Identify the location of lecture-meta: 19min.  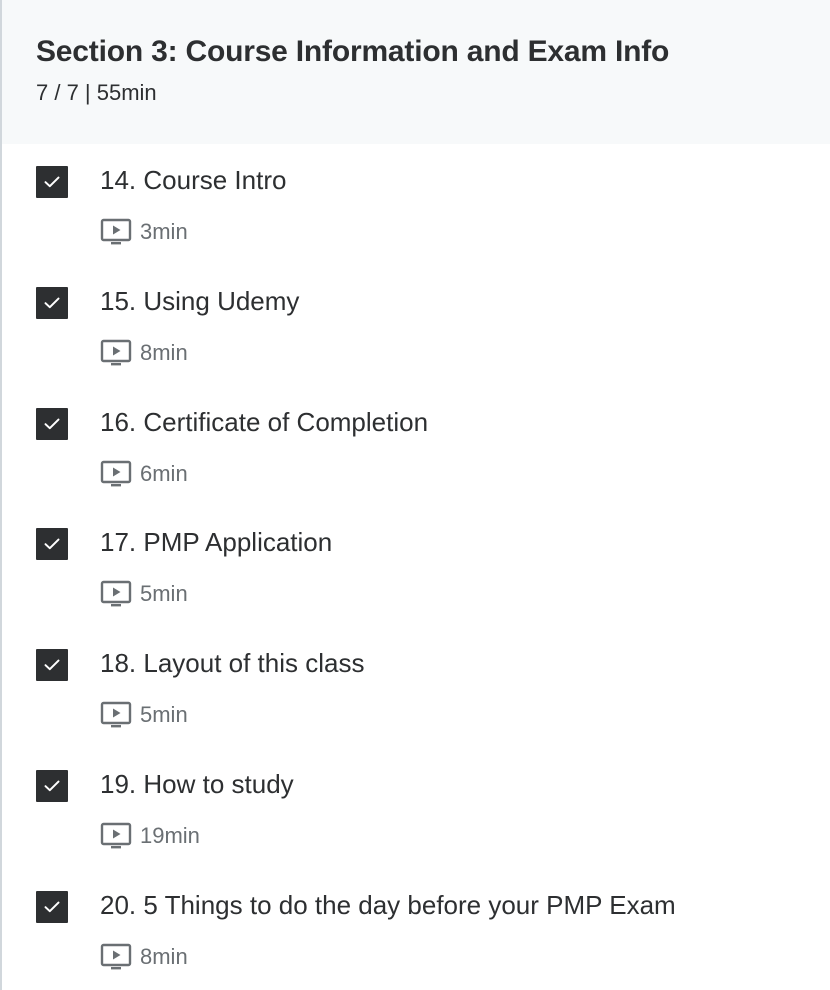
(150, 836).